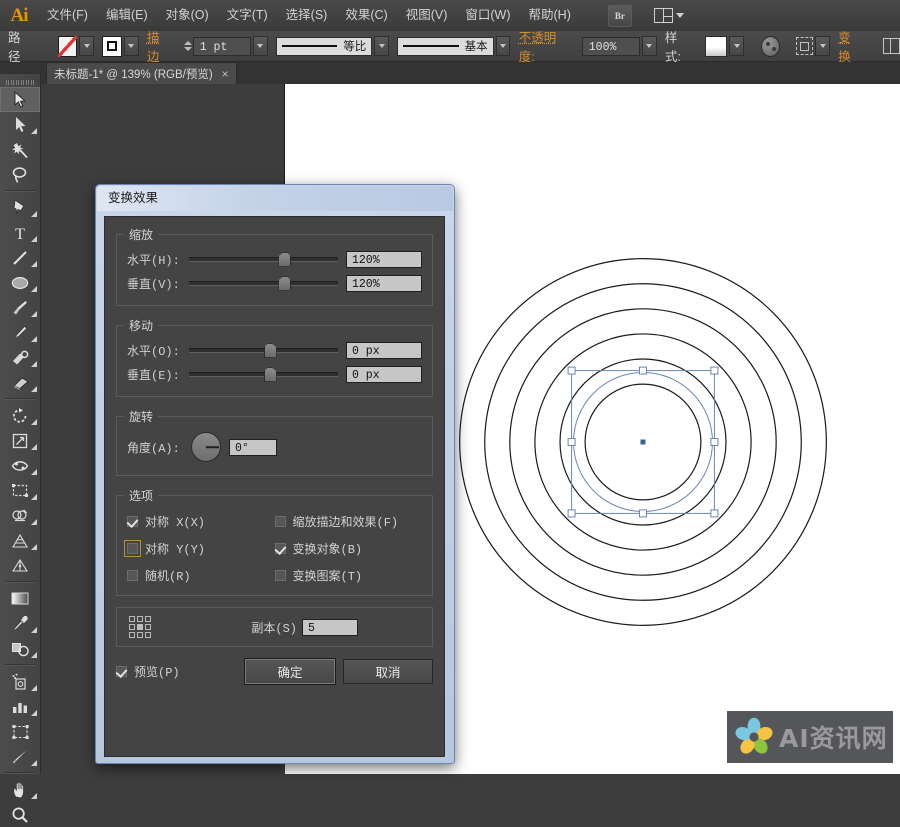 This screenshot has width=900, height=827. Describe the element at coordinates (201, 521) in the screenshot. I see `option-reflect-x: 对称 X(X)` at that location.